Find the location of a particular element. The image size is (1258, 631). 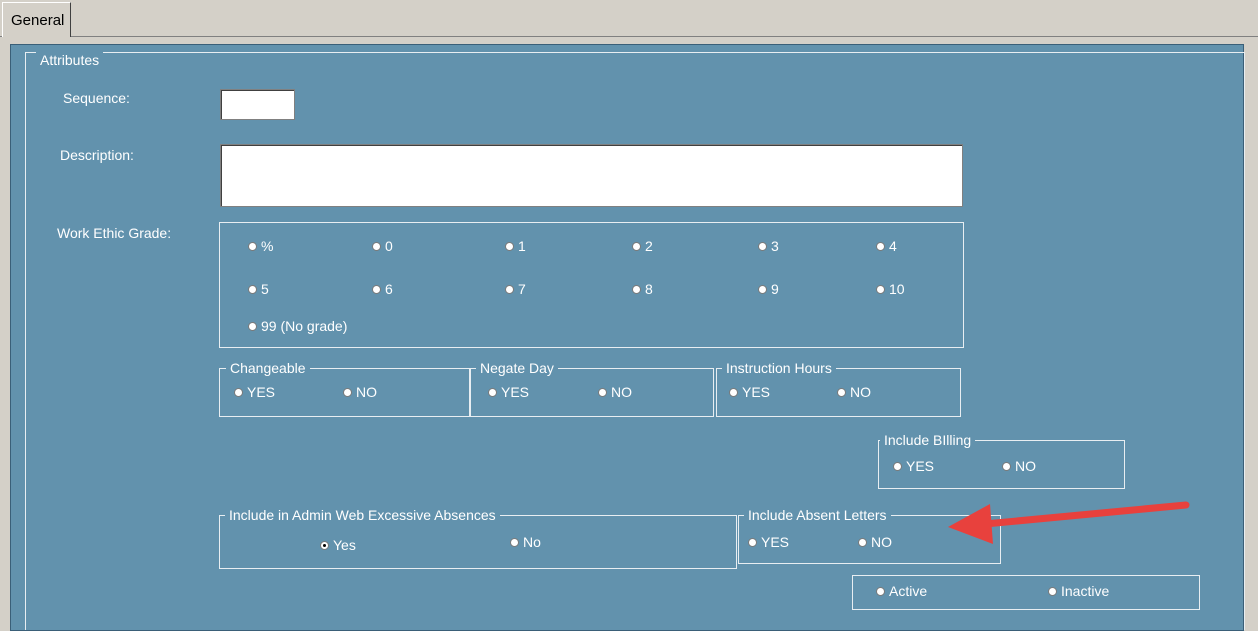

grade-option-9: 9 is located at coordinates (768, 289).